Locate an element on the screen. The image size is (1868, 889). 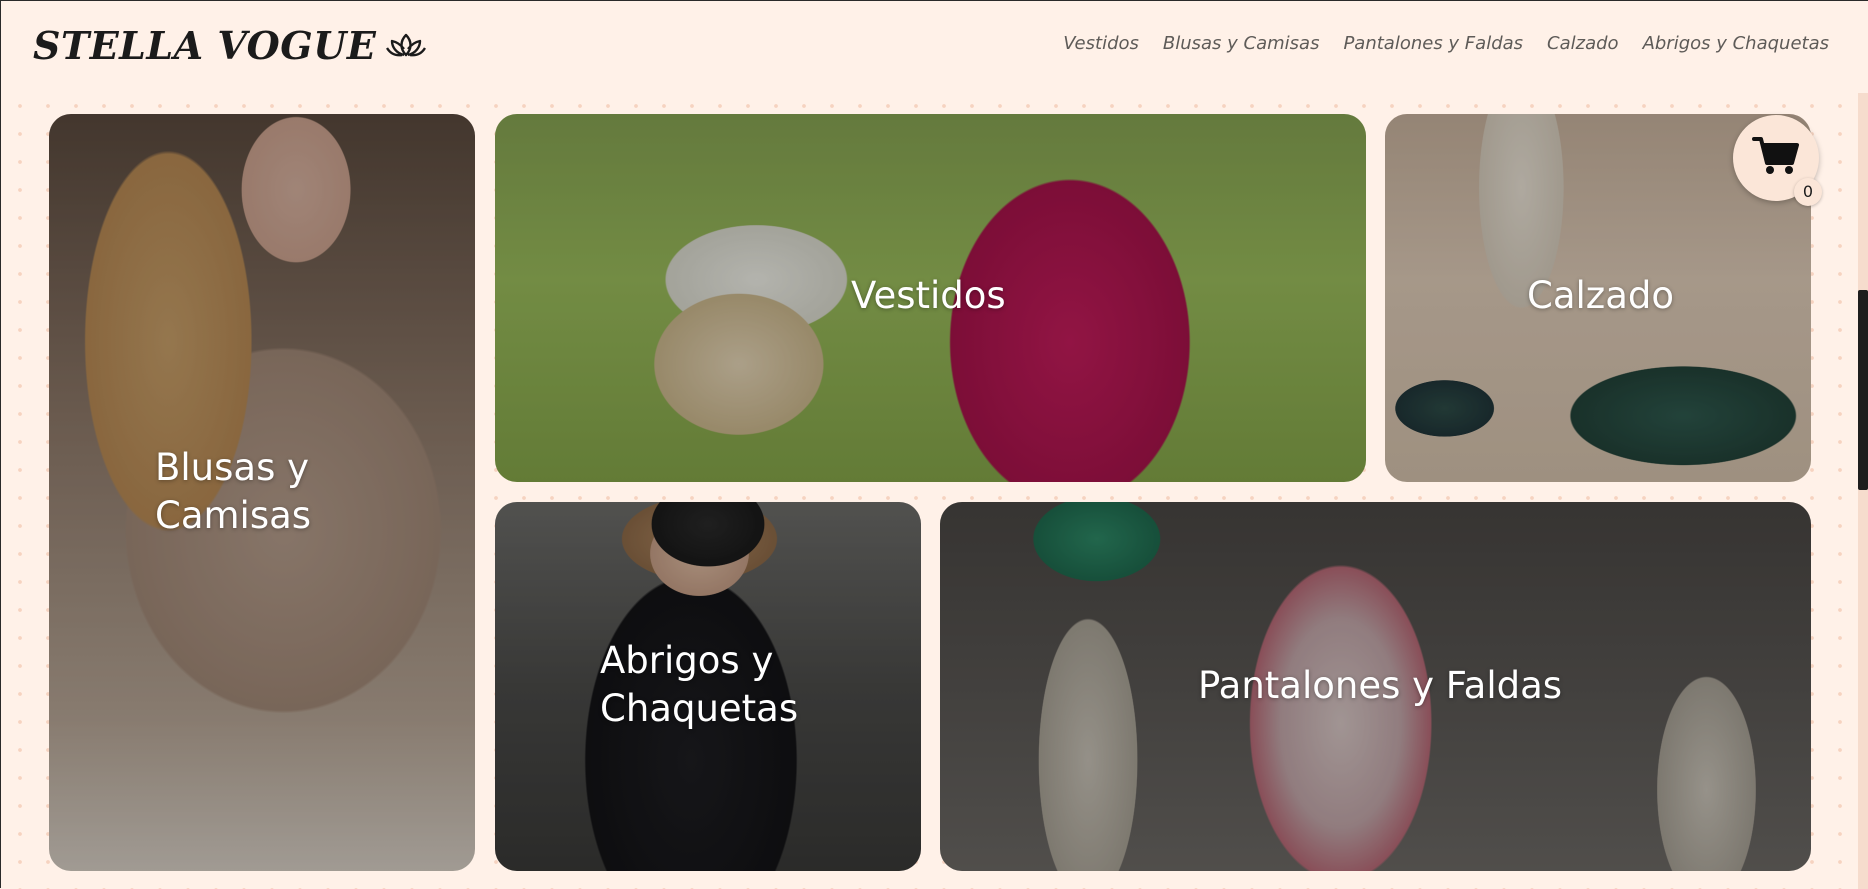
nav-link-pantalones-y-faldas: Pantalones y Faldas is located at coordinates (1433, 43).